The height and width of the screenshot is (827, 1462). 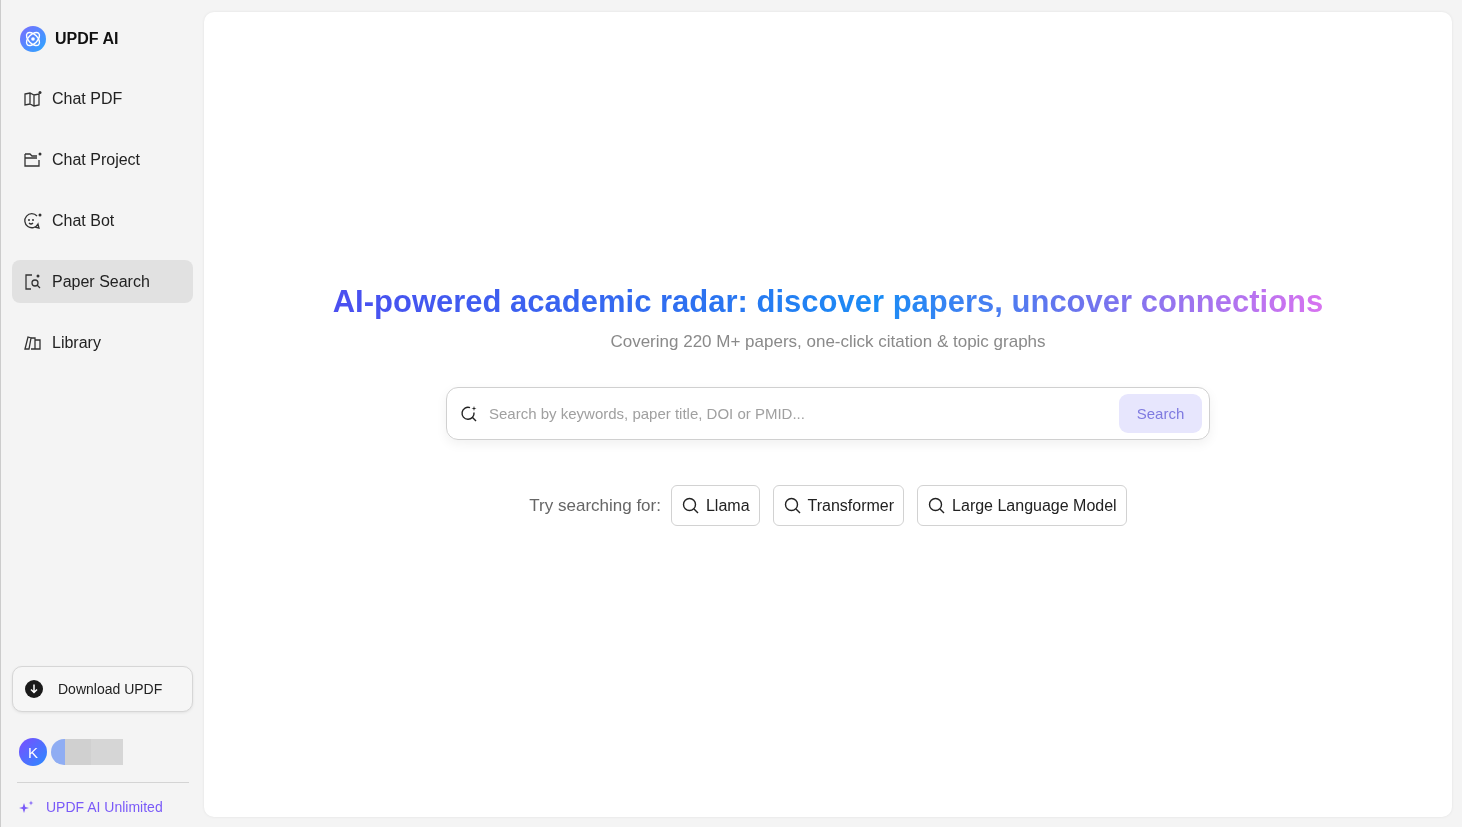 I want to click on upgrade-link: UPDF AI Unlimited, so click(x=102, y=807).